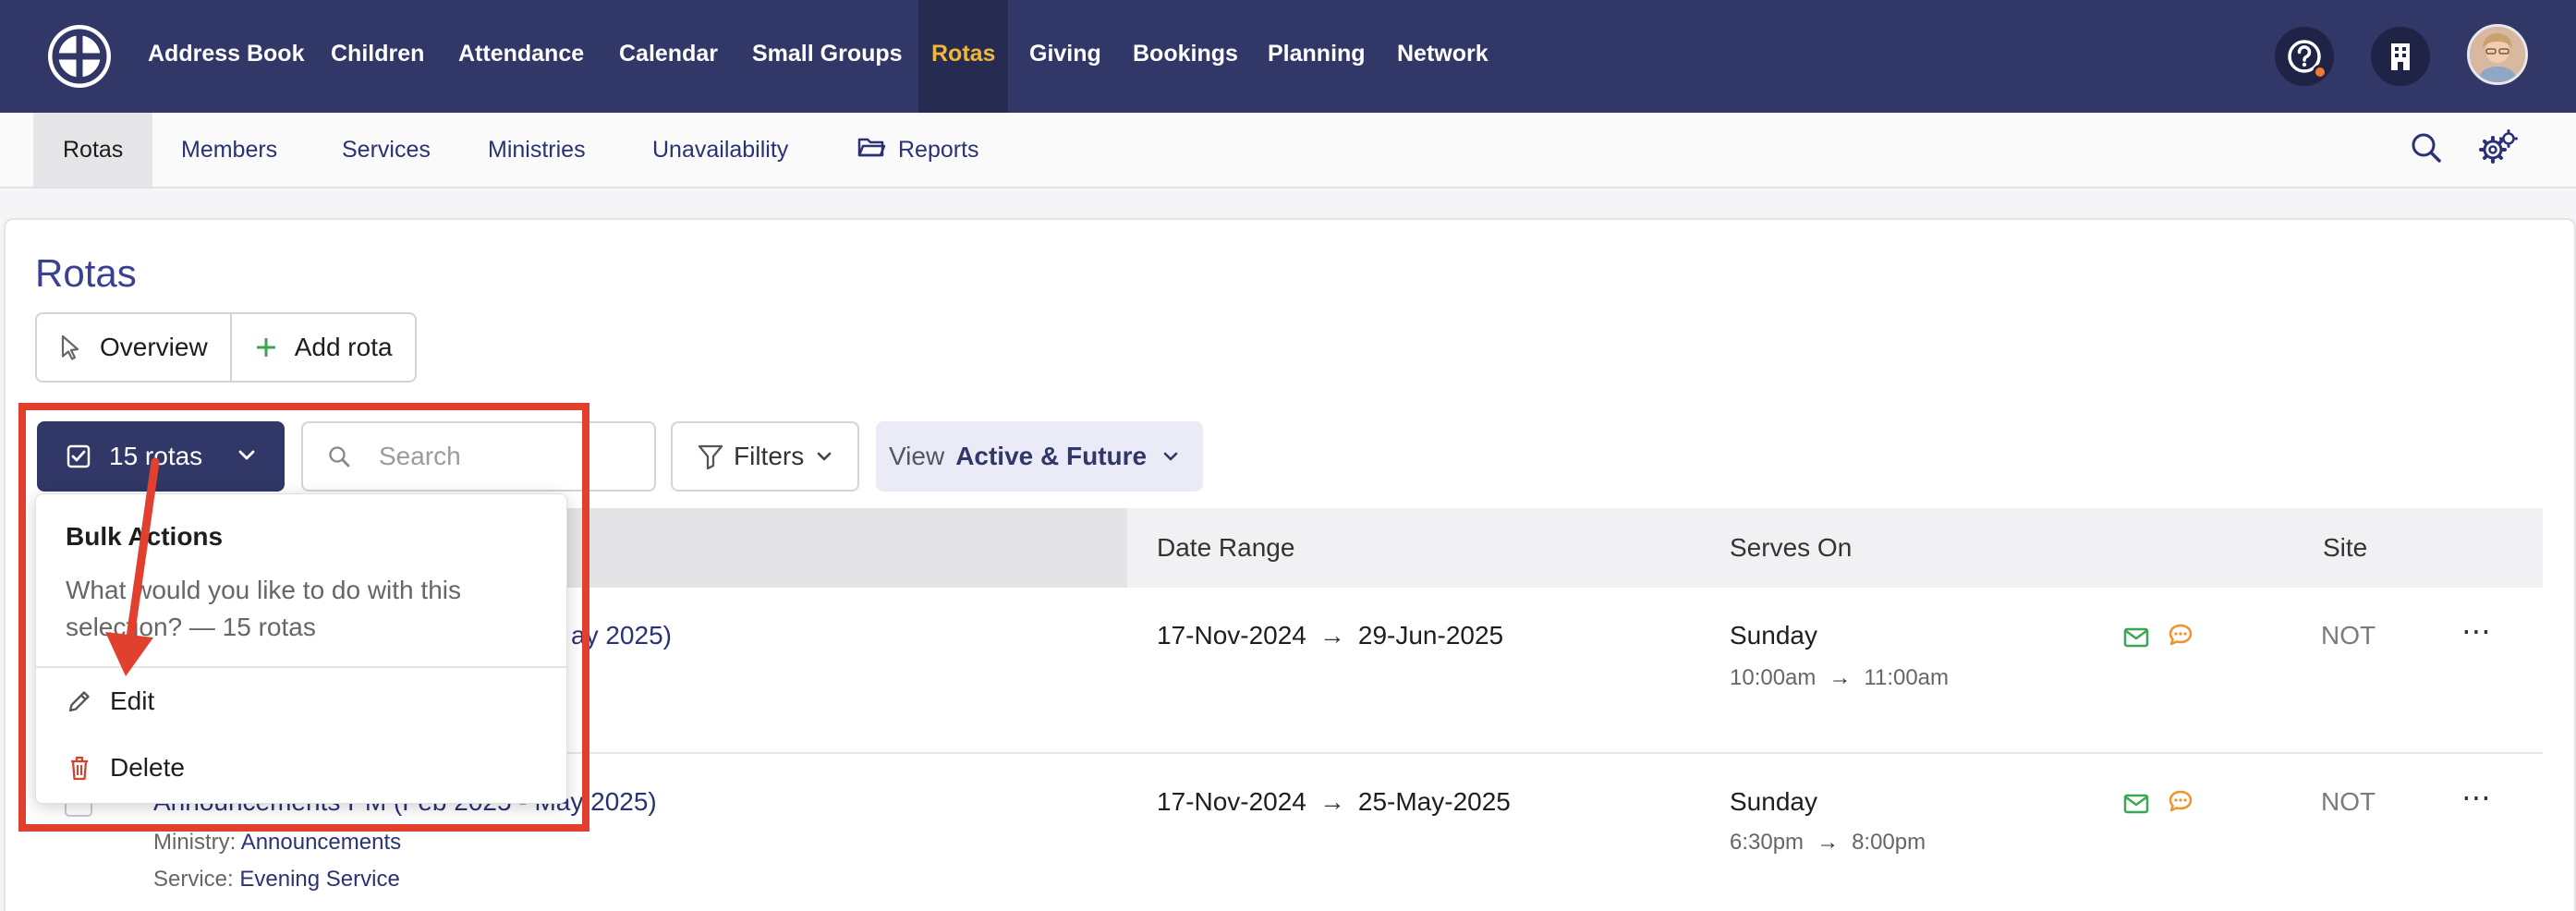 The height and width of the screenshot is (911, 2576). I want to click on nav-attendance: Attendance, so click(521, 56).